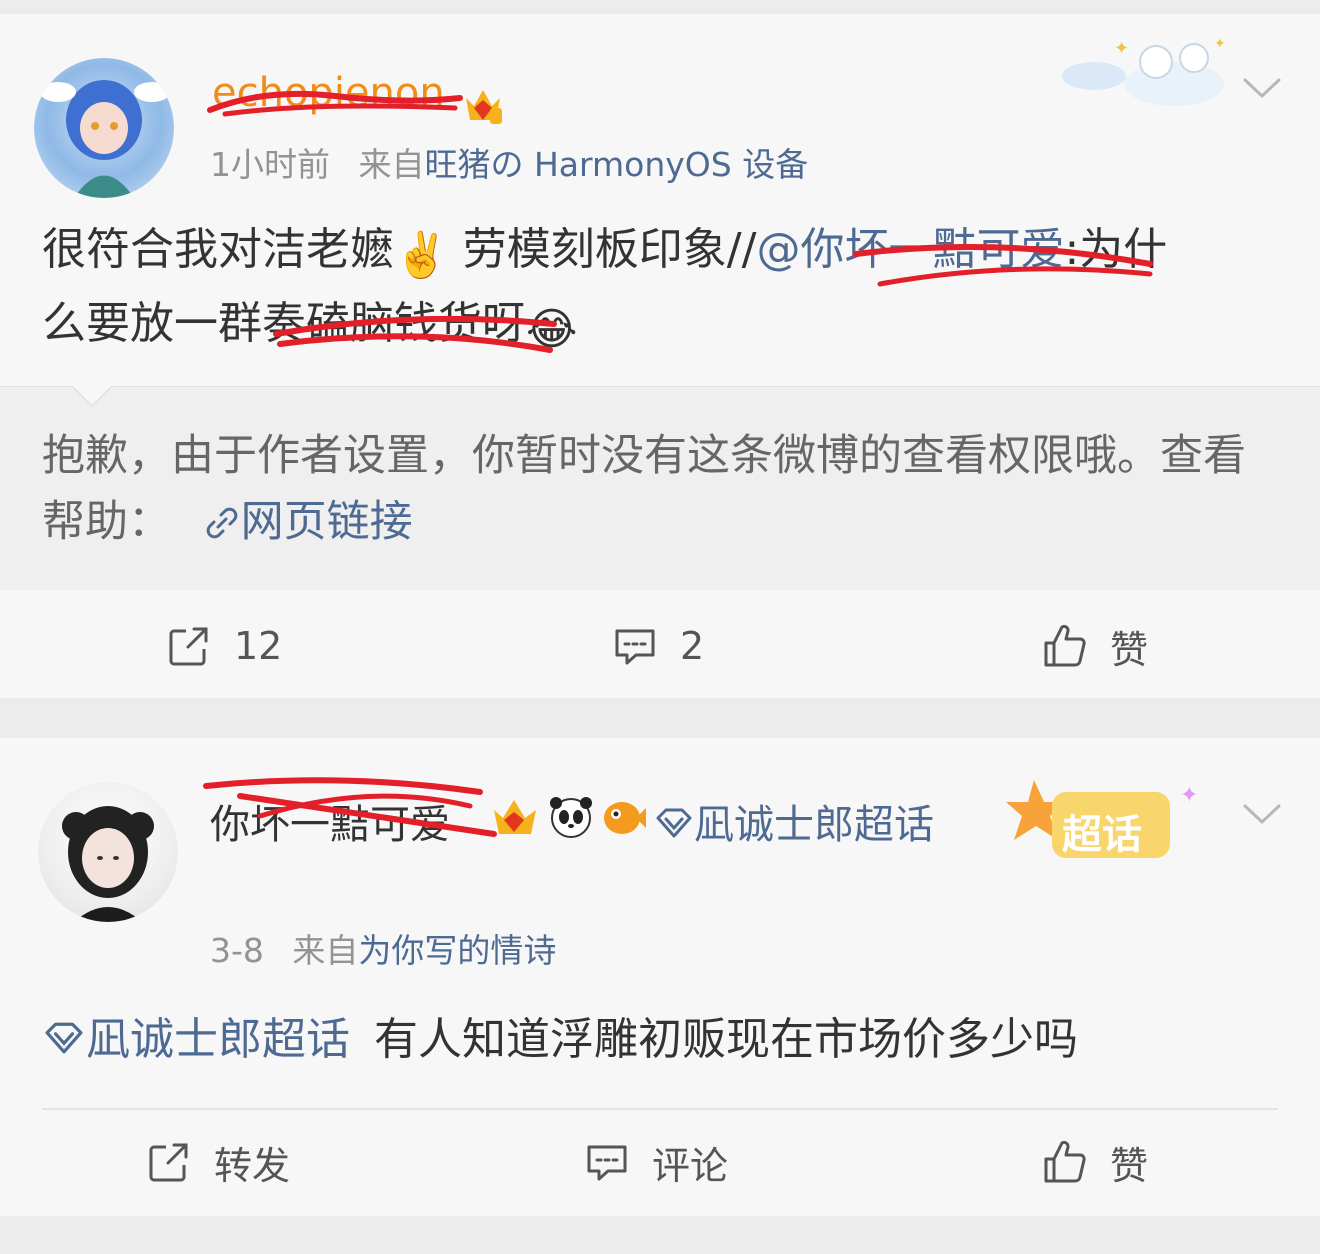  I want to click on post-source: 为你写的情诗, so click(457, 950).